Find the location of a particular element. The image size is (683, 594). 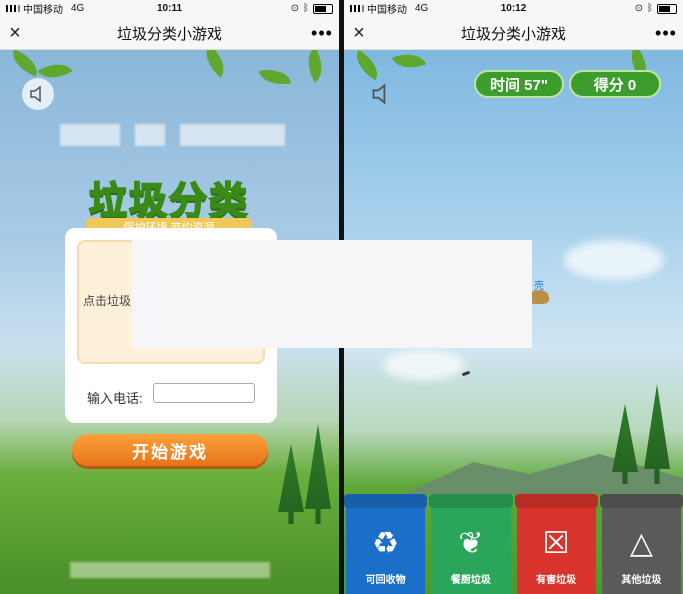

recycle-icon: ♻ is located at coordinates (386, 543).